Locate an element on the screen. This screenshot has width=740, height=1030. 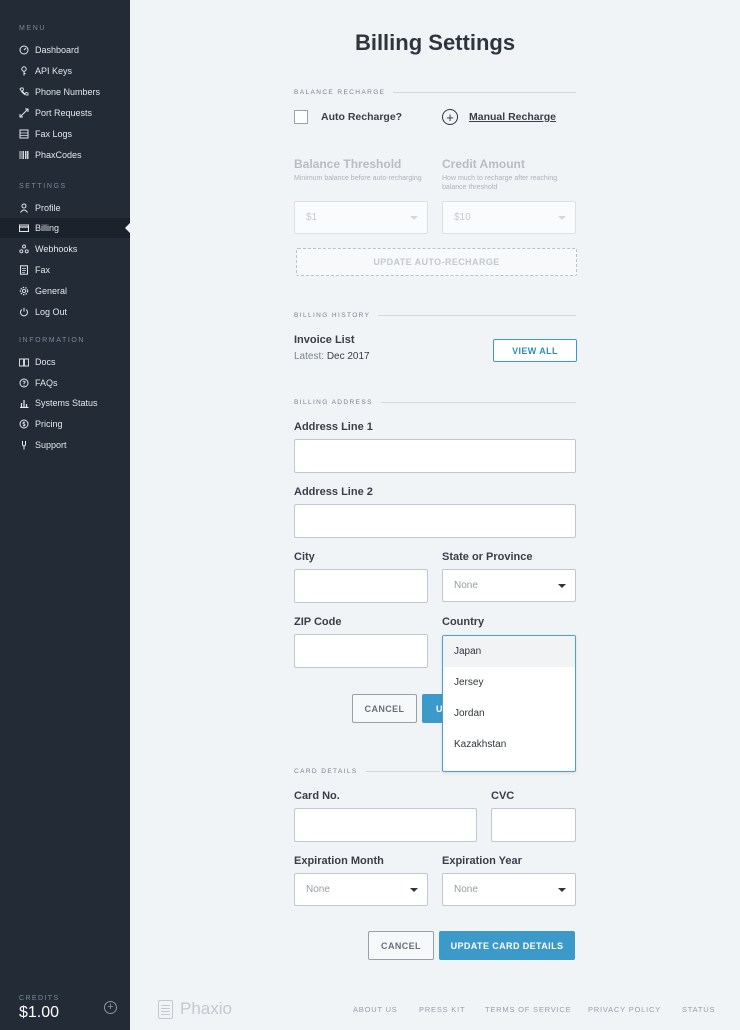
cvc-input is located at coordinates (533, 825).